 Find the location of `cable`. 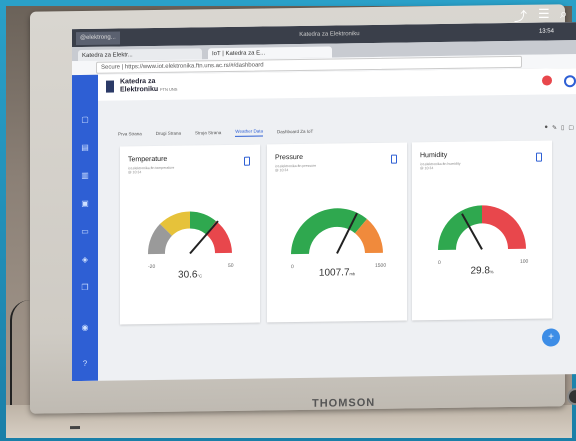

cable is located at coordinates (20, 355).